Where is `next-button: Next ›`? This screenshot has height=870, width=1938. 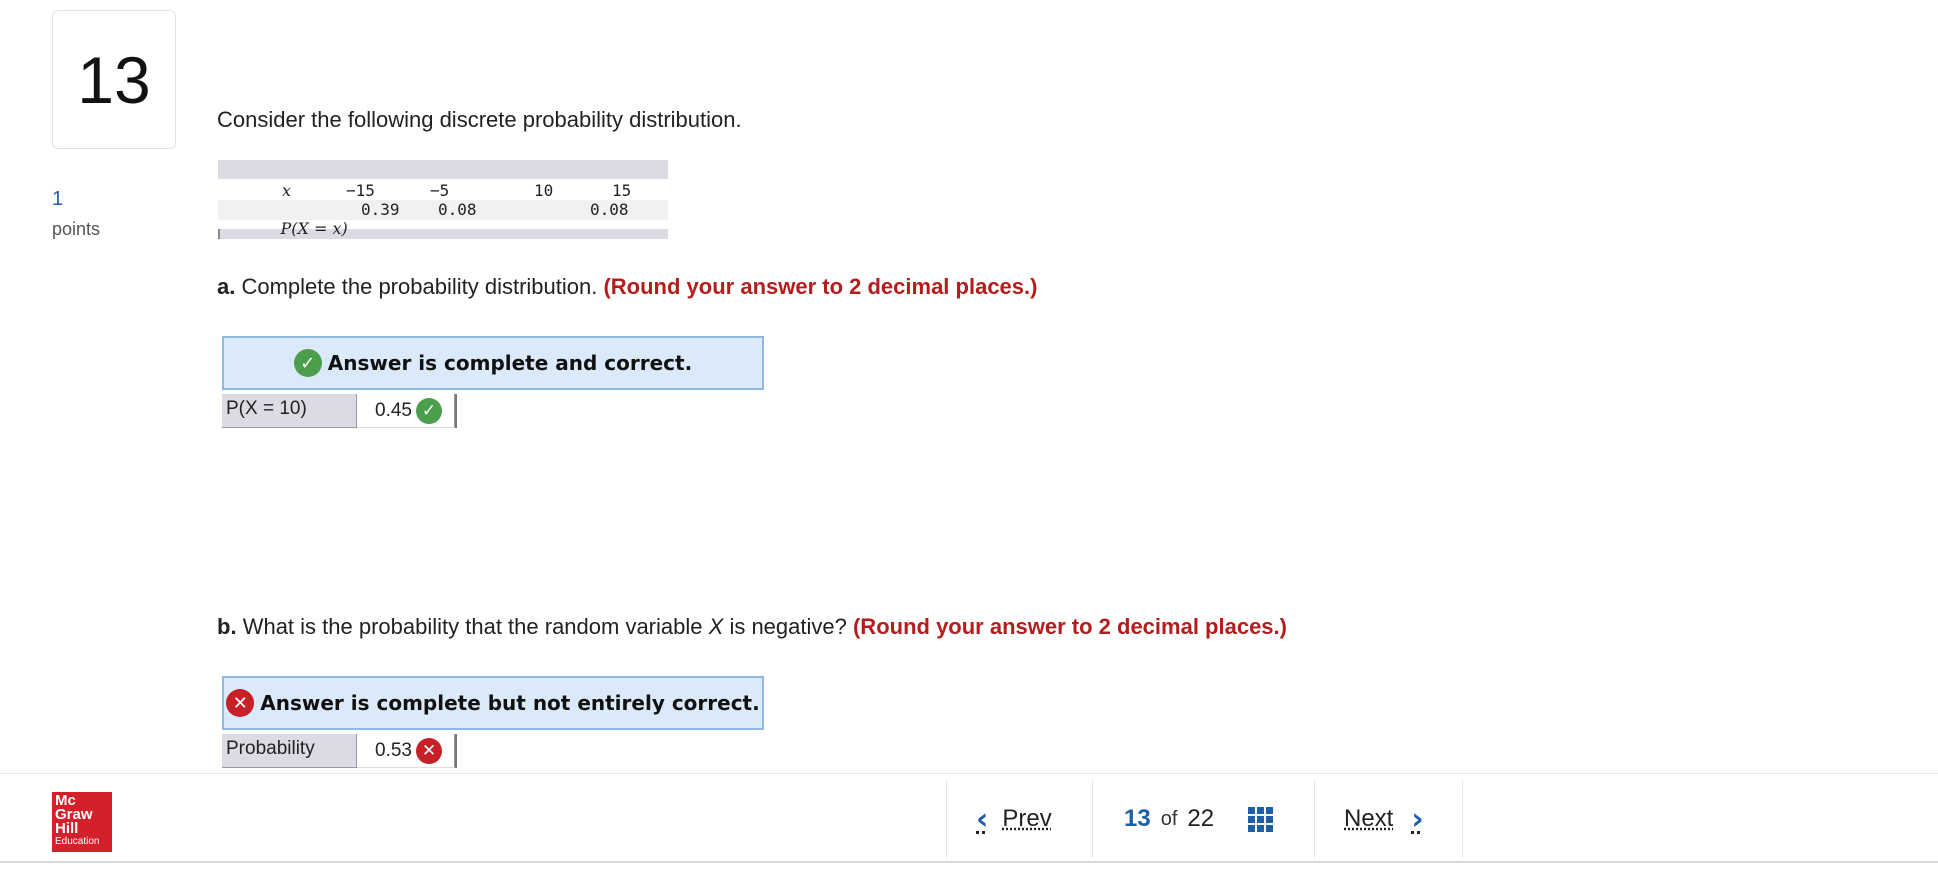
next-button: Next › is located at coordinates (1384, 819).